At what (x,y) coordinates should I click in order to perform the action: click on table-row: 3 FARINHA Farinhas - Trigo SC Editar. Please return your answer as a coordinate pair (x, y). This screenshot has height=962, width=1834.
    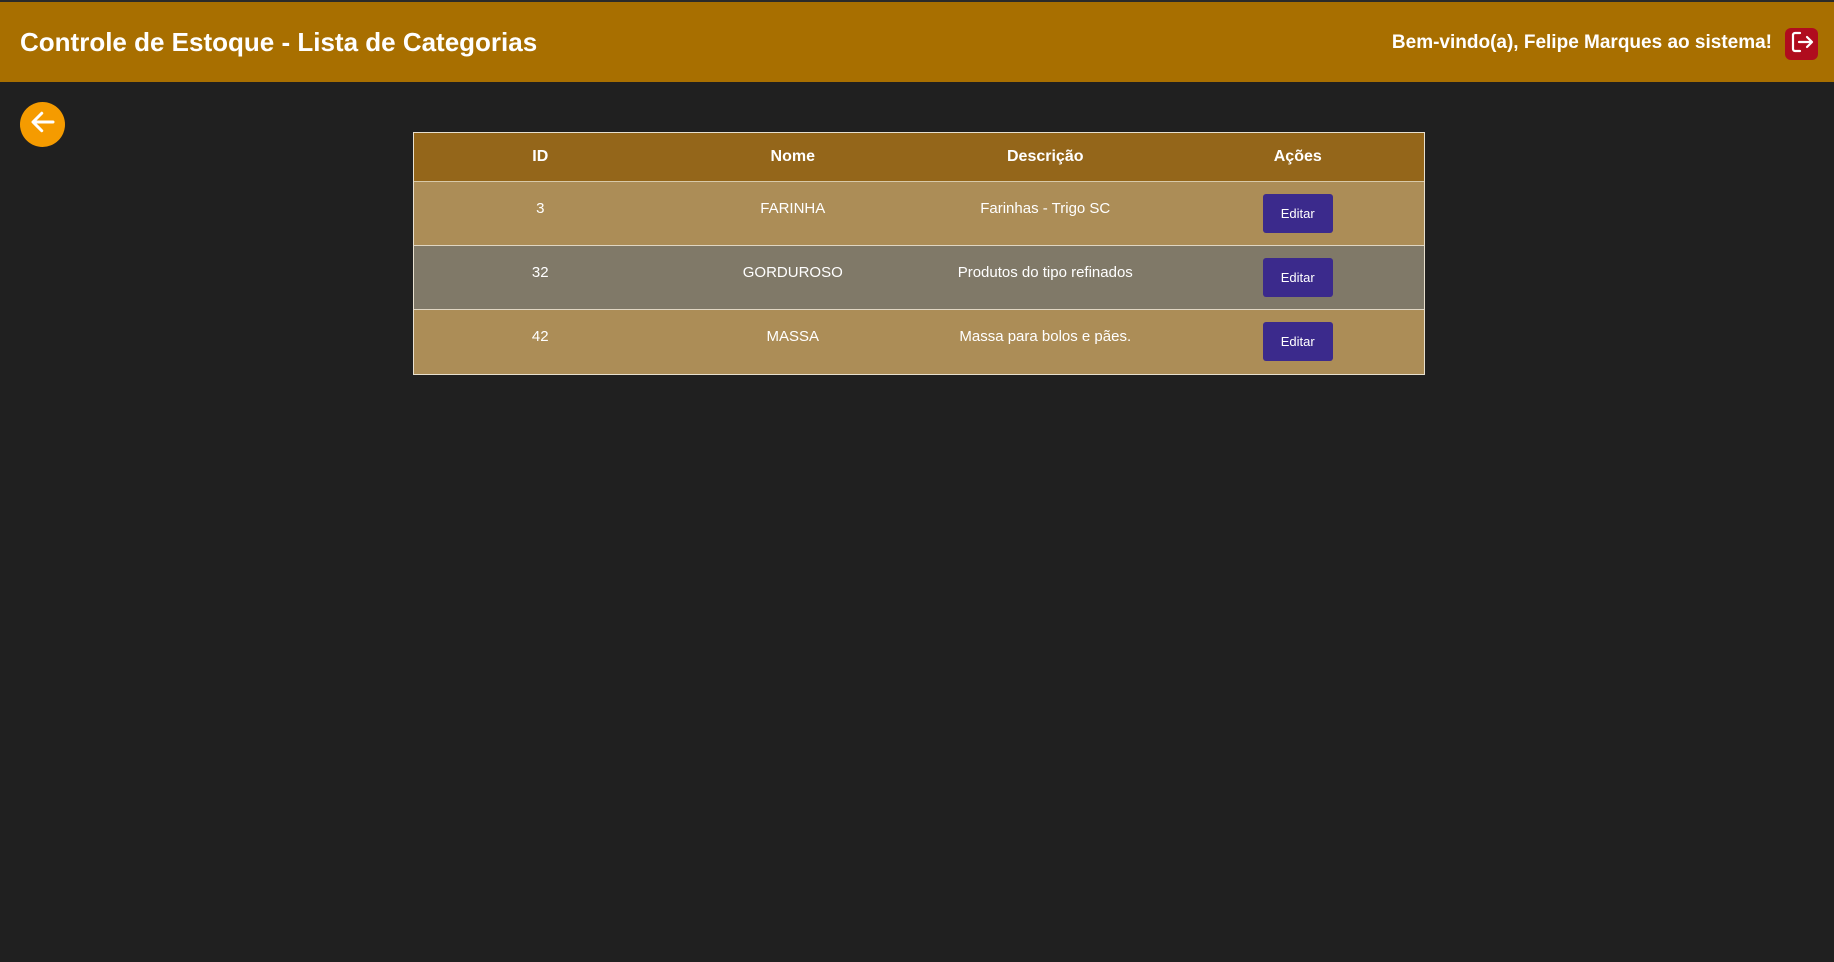
    Looking at the image, I should click on (919, 213).